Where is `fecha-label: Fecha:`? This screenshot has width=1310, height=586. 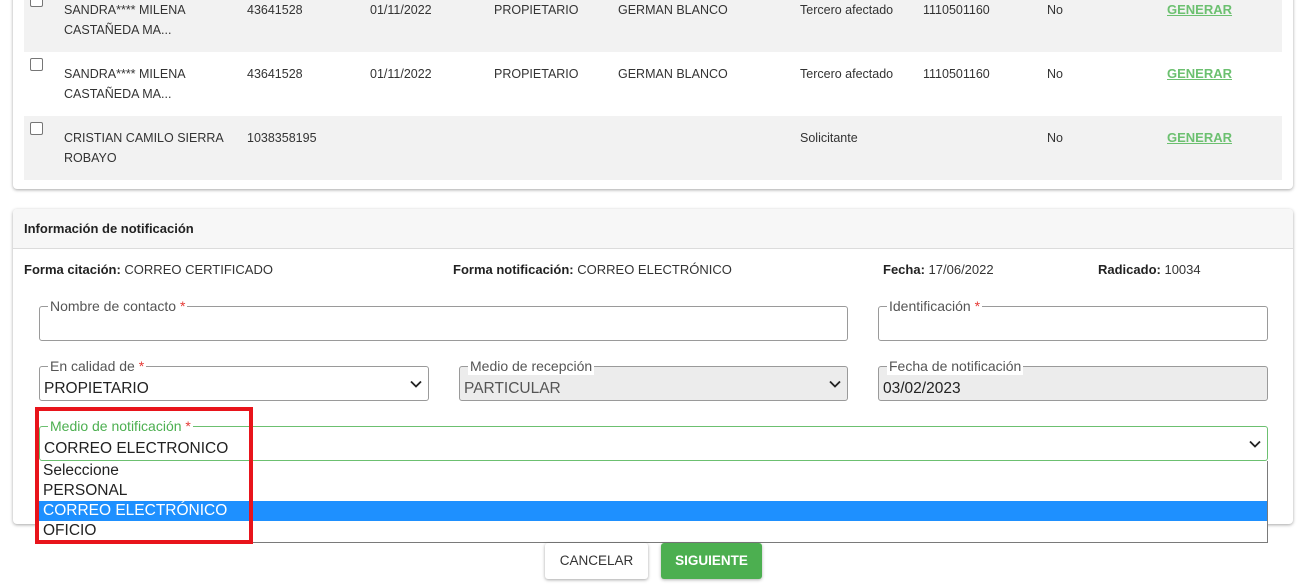 fecha-label: Fecha: is located at coordinates (904, 269).